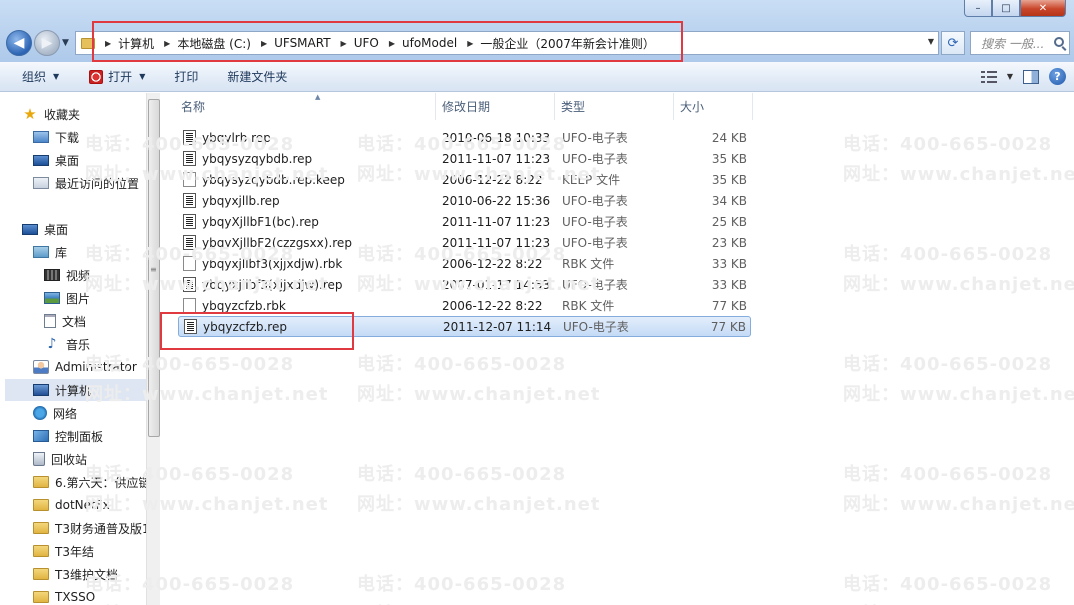 This screenshot has width=1074, height=605. What do you see at coordinates (19, 43) in the screenshot?
I see `back-button: ◀` at bounding box center [19, 43].